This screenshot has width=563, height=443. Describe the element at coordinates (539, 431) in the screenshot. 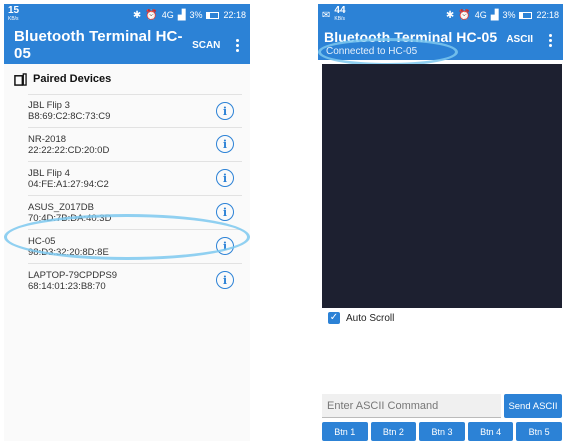

I see `btn-5: Btn 5` at that location.